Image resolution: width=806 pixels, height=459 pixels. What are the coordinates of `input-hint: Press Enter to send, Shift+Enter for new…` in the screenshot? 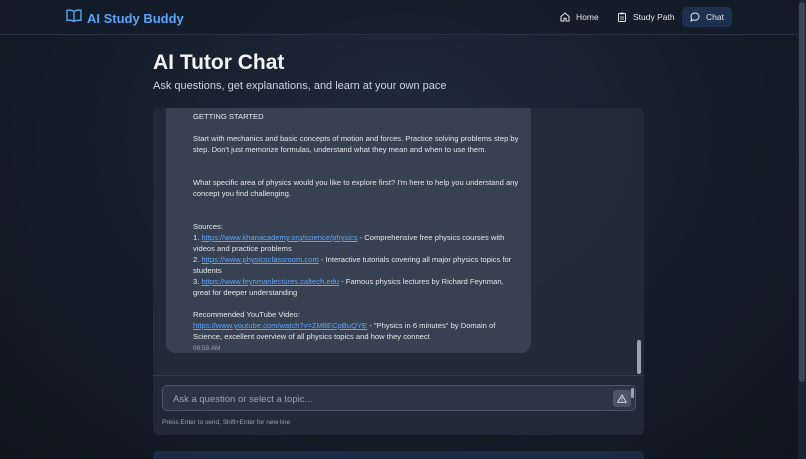 It's located at (226, 422).